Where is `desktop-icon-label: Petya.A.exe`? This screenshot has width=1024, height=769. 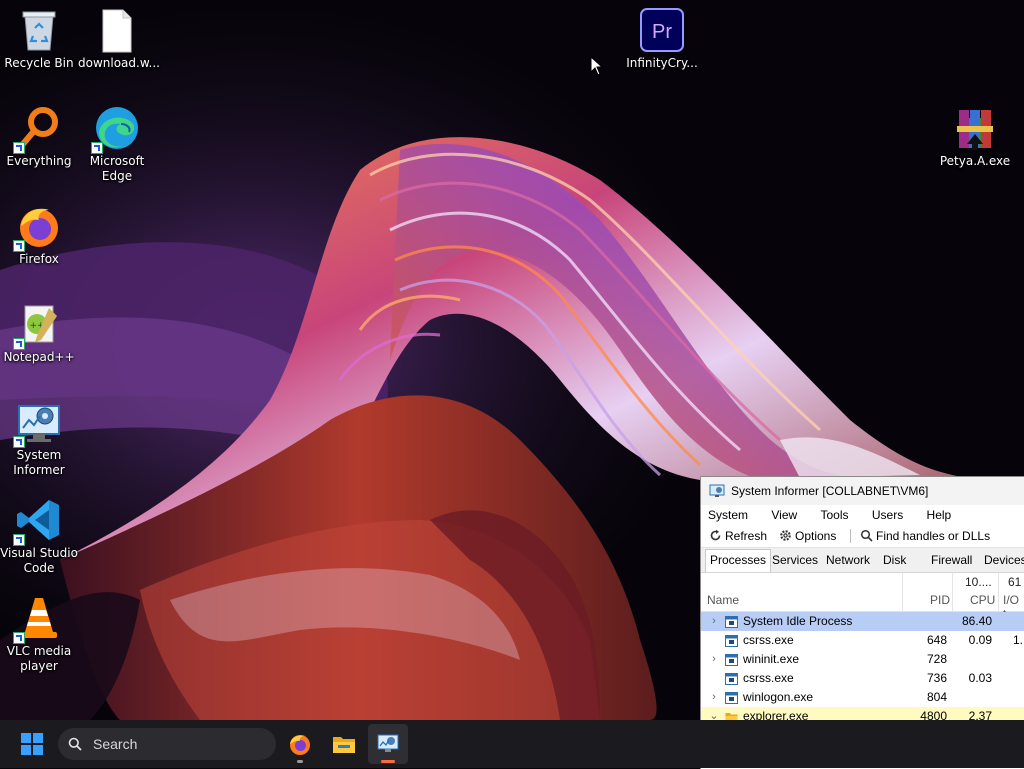 desktop-icon-label: Petya.A.exe is located at coordinates (975, 161).